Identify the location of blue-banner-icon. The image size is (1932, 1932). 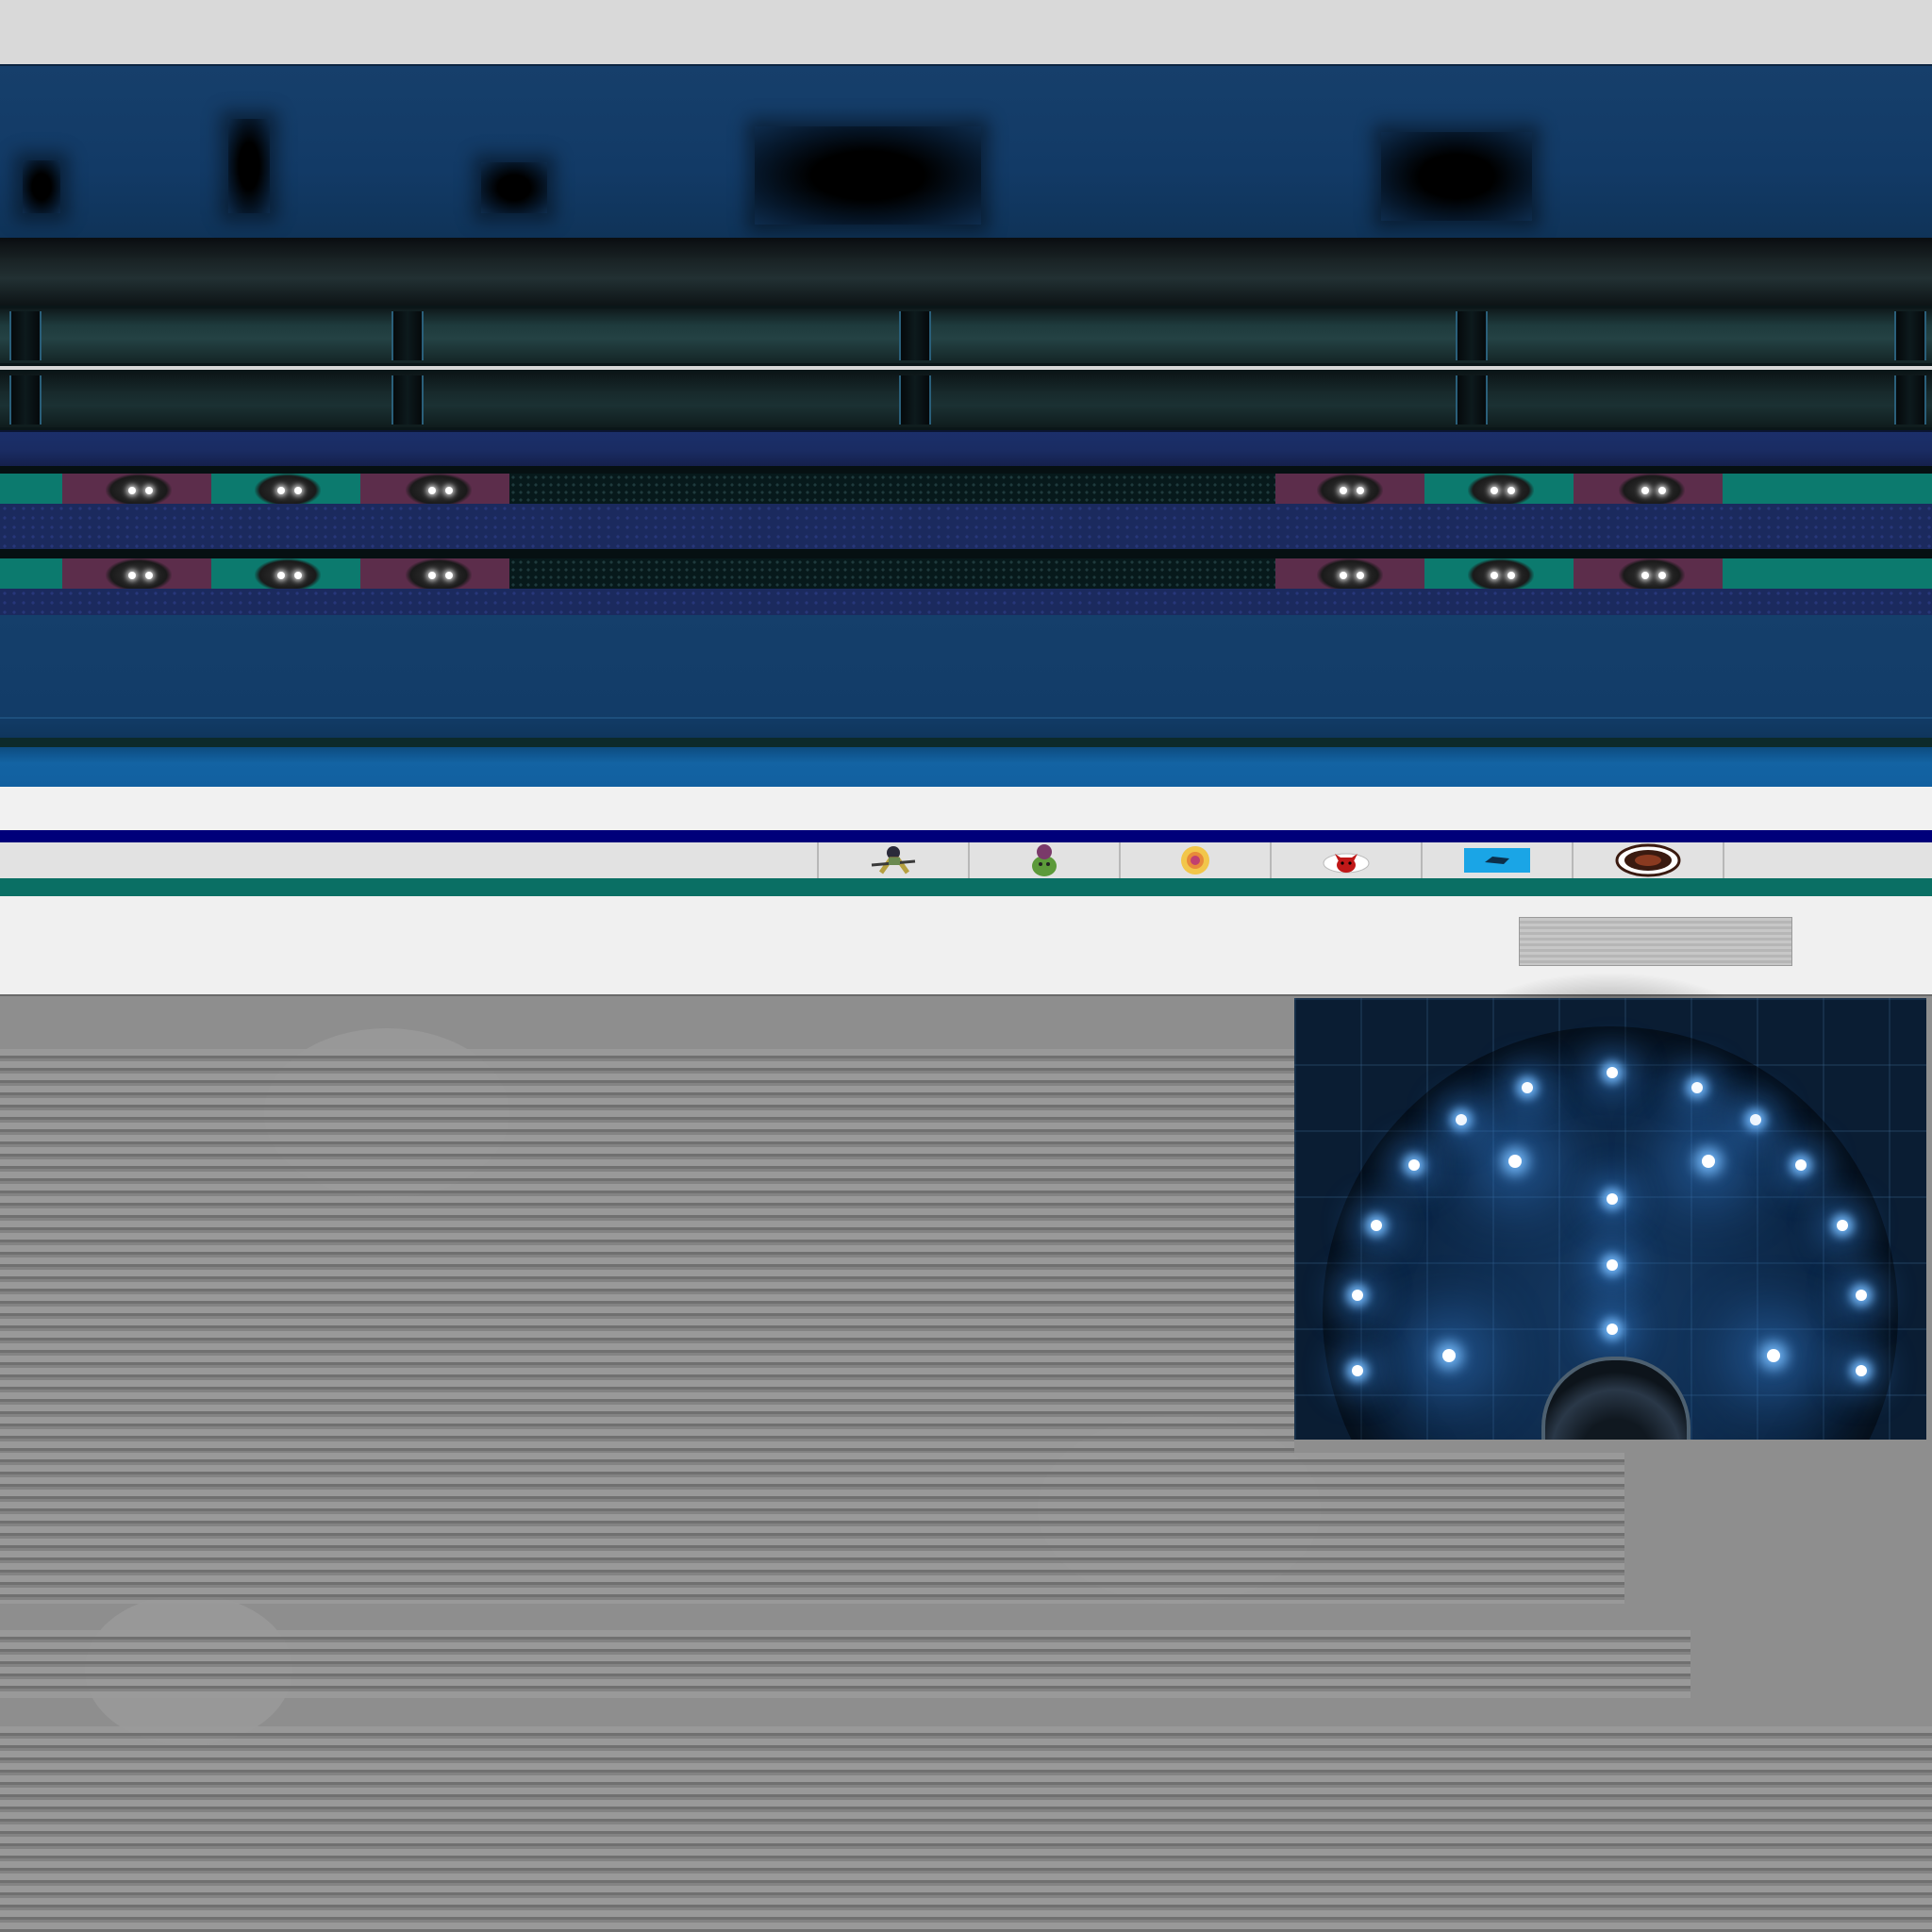
(1497, 861).